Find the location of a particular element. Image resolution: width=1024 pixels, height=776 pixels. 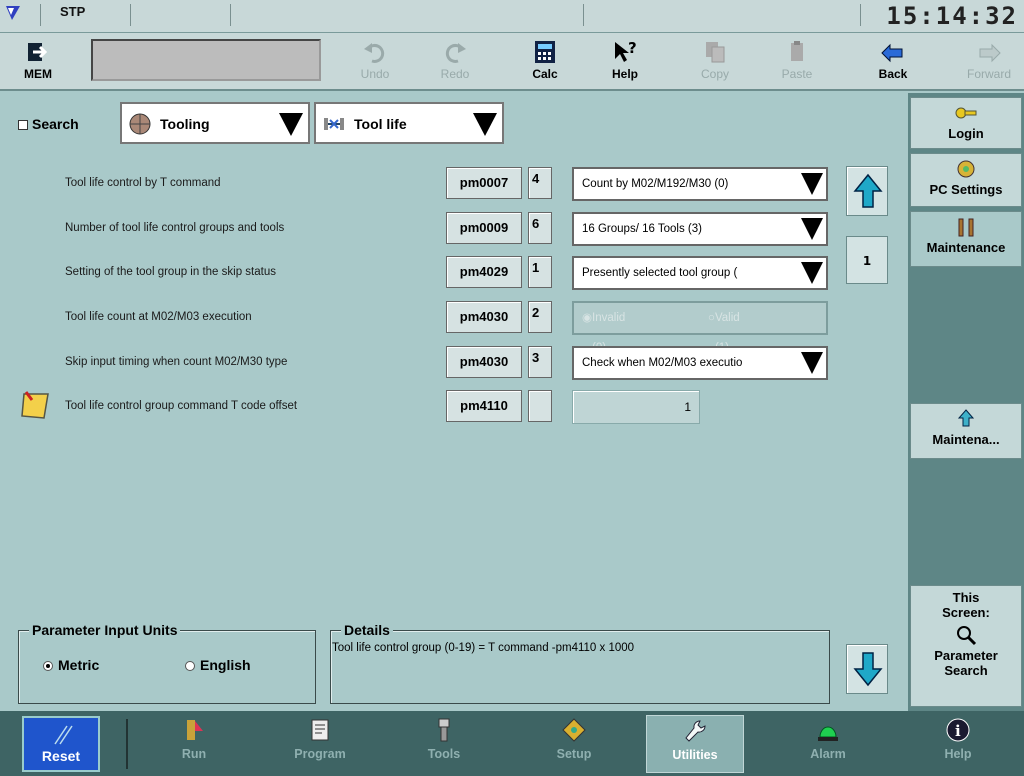

arrow-up-icon is located at coordinates (868, 190).